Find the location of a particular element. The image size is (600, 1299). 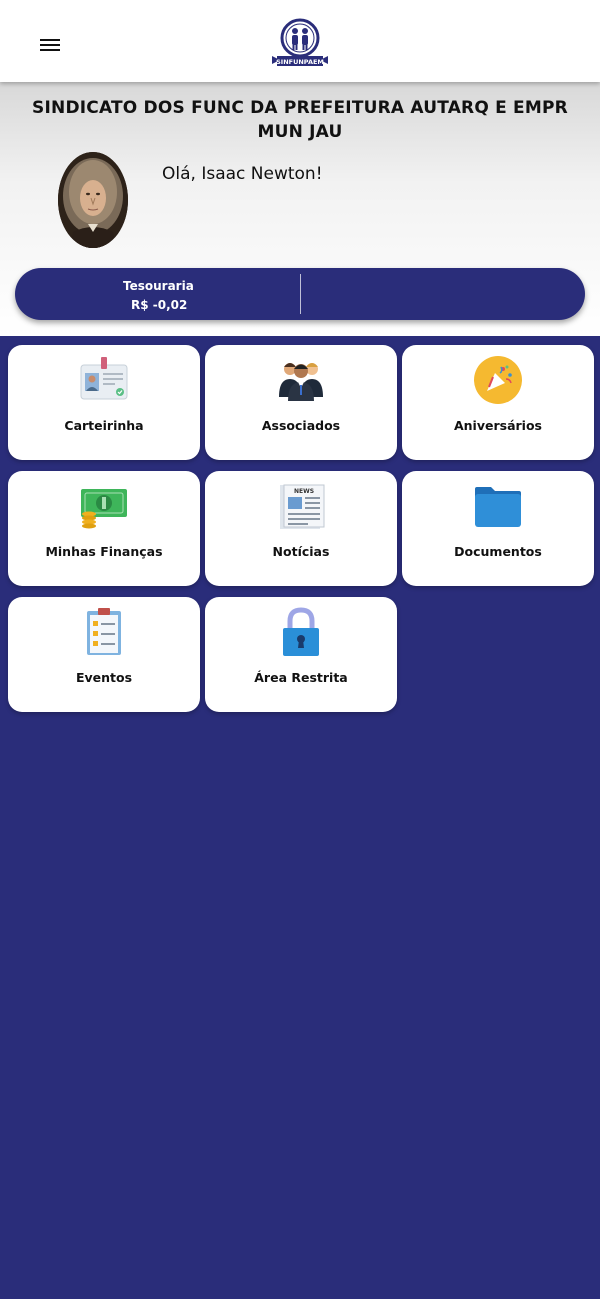

treasury-value: R$ -0,02 is located at coordinates (159, 305).